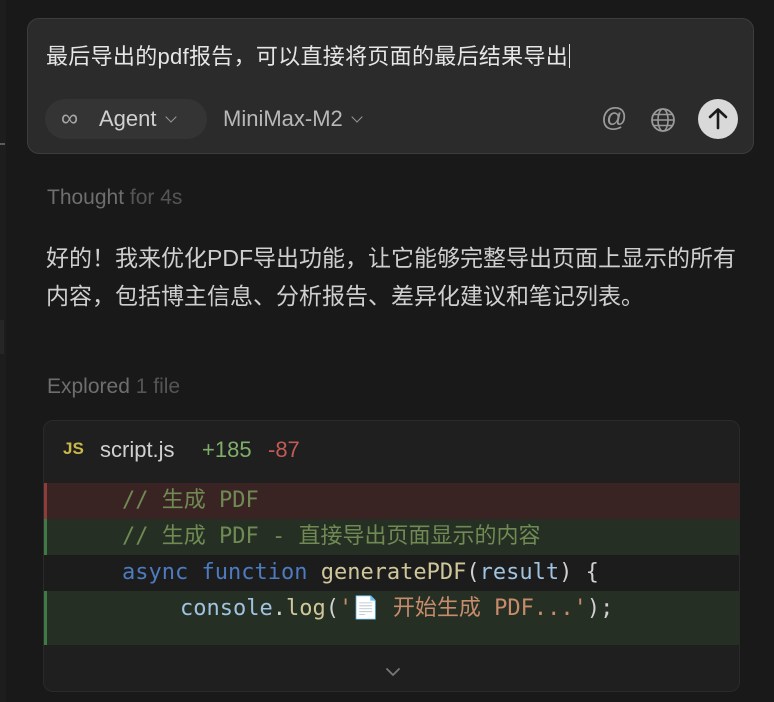  I want to click on deletions-count: -87, so click(284, 449).